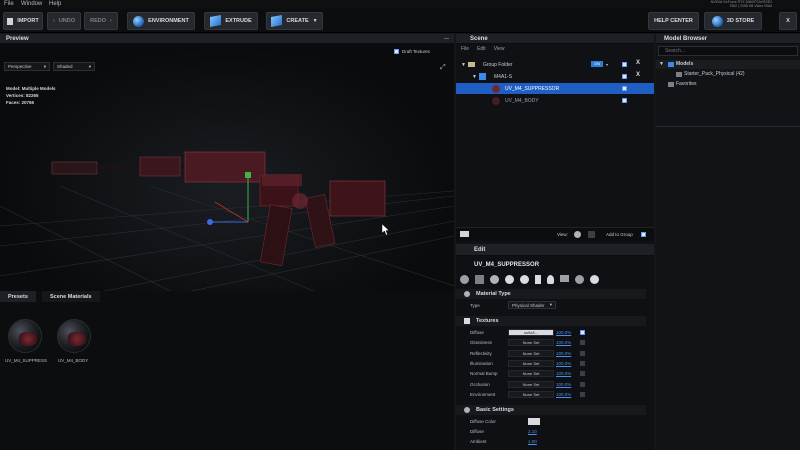 This screenshot has height=450, width=800. Describe the element at coordinates (728, 64) in the screenshot. I see `browser-item-models: ▼ Models` at that location.